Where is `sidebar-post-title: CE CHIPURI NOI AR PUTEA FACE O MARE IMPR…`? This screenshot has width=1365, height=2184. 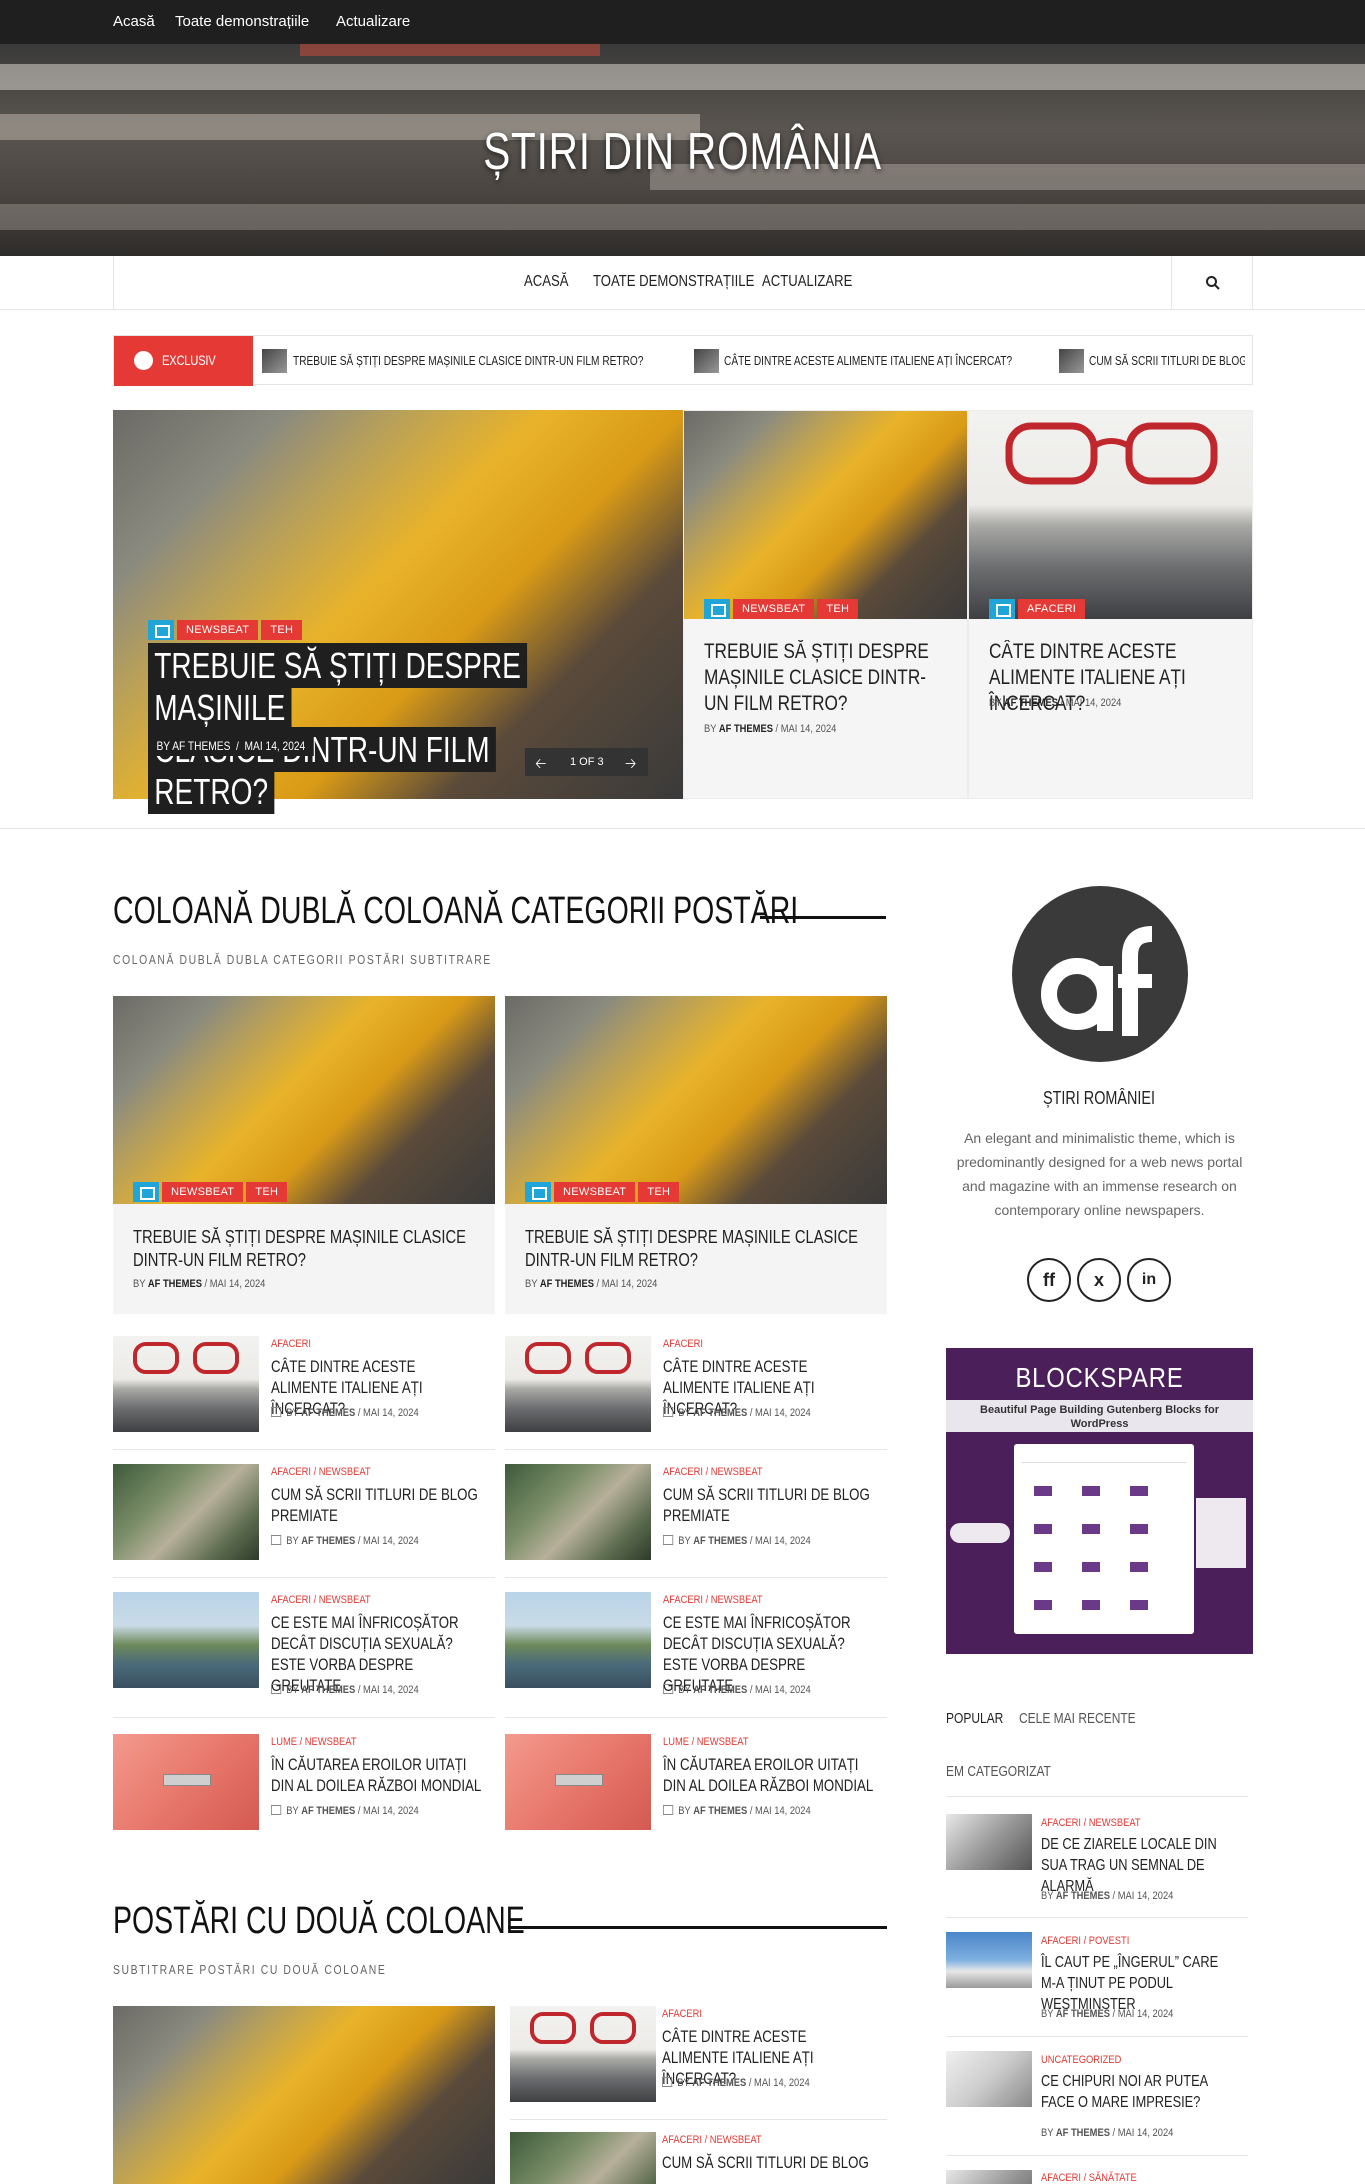
sidebar-post-title: CE CHIPURI NOI AR PUTEA FACE O MARE IMPR… is located at coordinates (1137, 2092).